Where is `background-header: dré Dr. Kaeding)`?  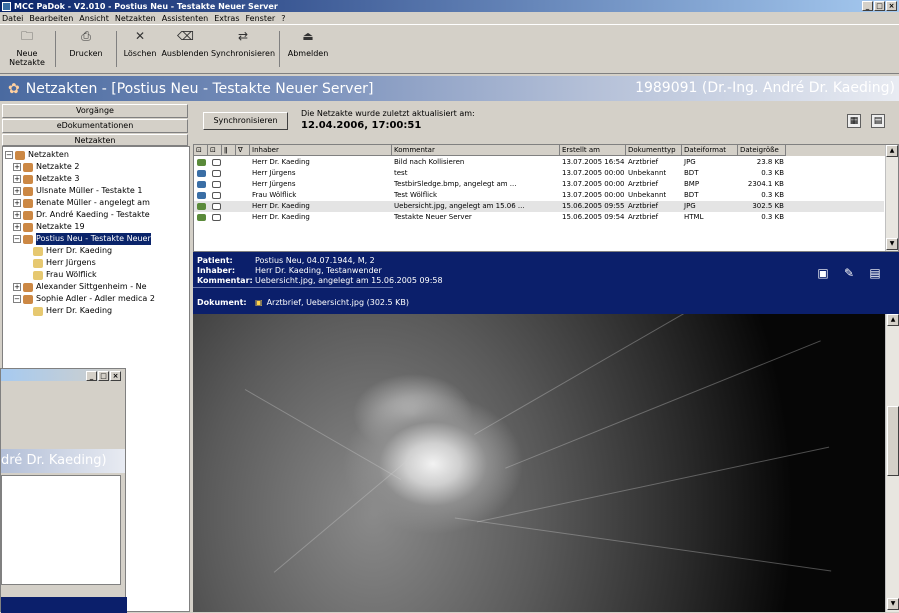 background-header: dré Dr. Kaeding) is located at coordinates (63, 461).